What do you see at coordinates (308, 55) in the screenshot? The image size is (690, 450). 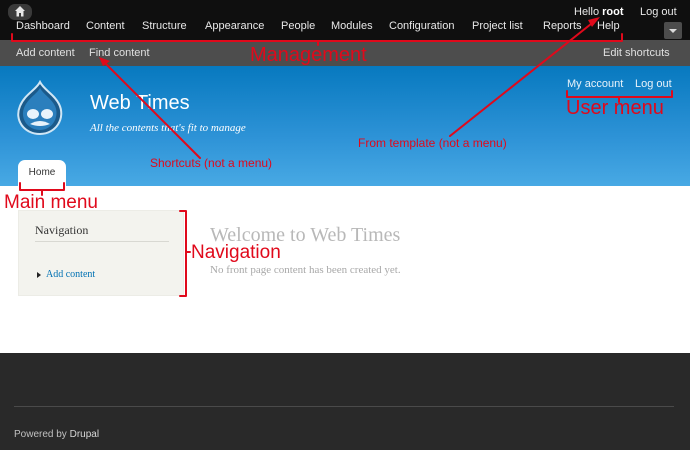 I see `annotation-management: Management` at bounding box center [308, 55].